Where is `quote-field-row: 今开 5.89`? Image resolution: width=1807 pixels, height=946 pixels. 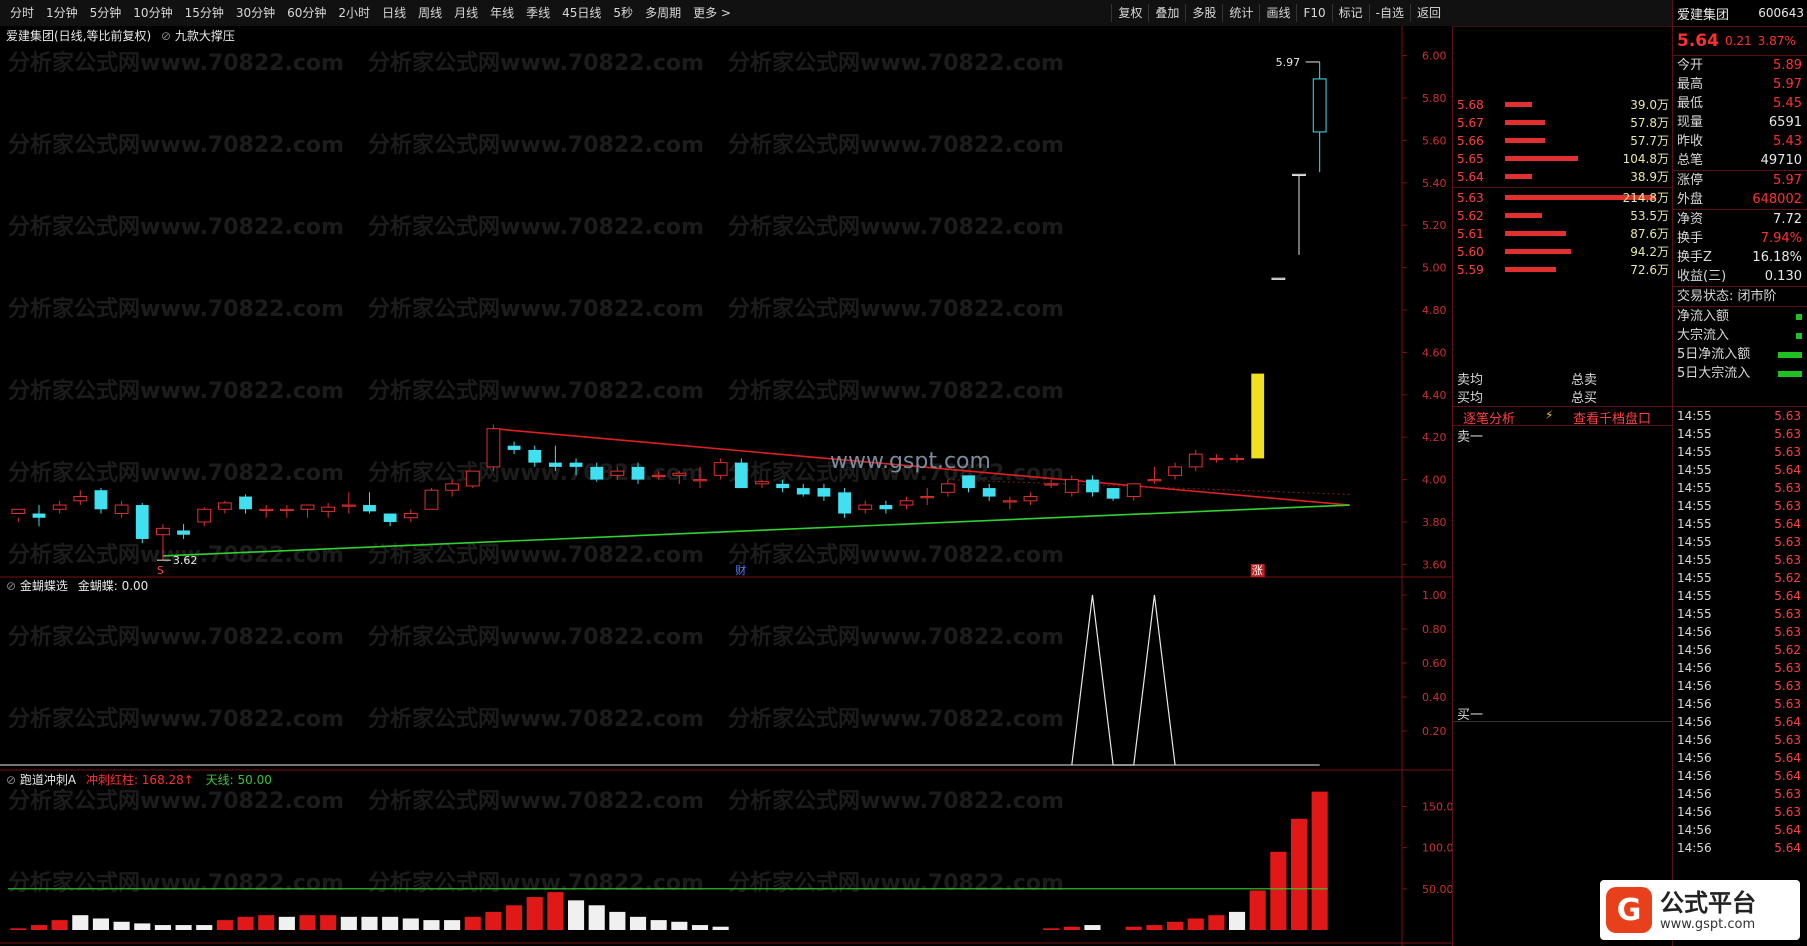 quote-field-row: 今开 5.89 is located at coordinates (1739, 65).